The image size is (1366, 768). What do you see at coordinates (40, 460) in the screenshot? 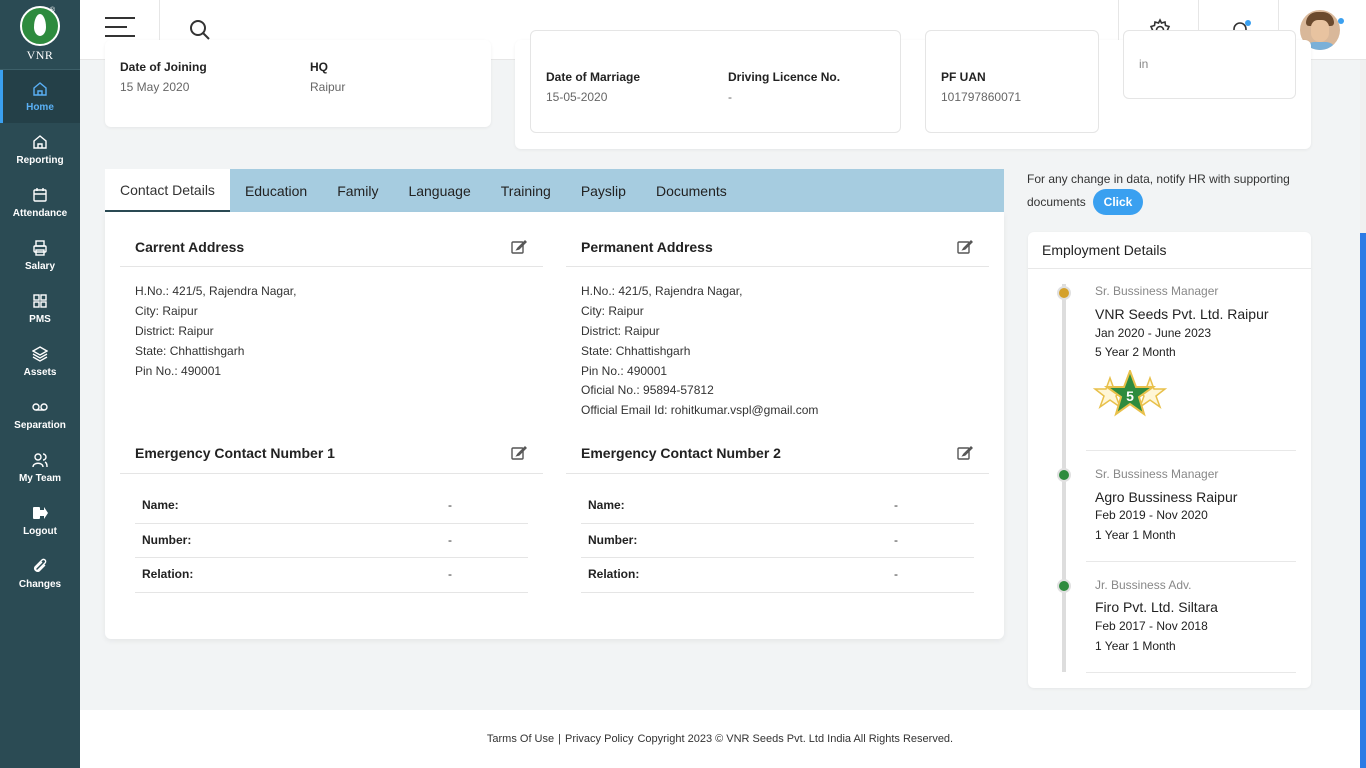
I see `users-icon` at bounding box center [40, 460].